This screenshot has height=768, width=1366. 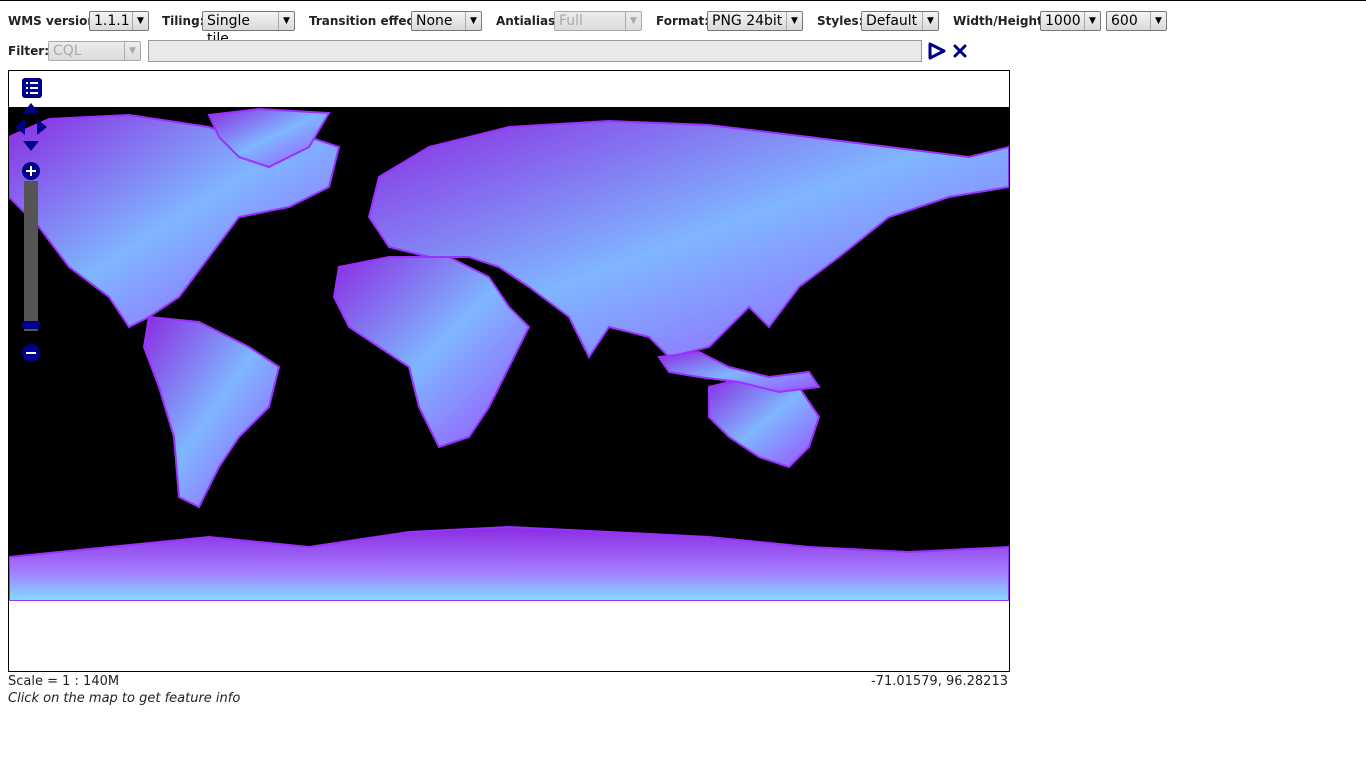 What do you see at coordinates (94, 51) in the screenshot?
I see `filter-type-select: CQL ▼` at bounding box center [94, 51].